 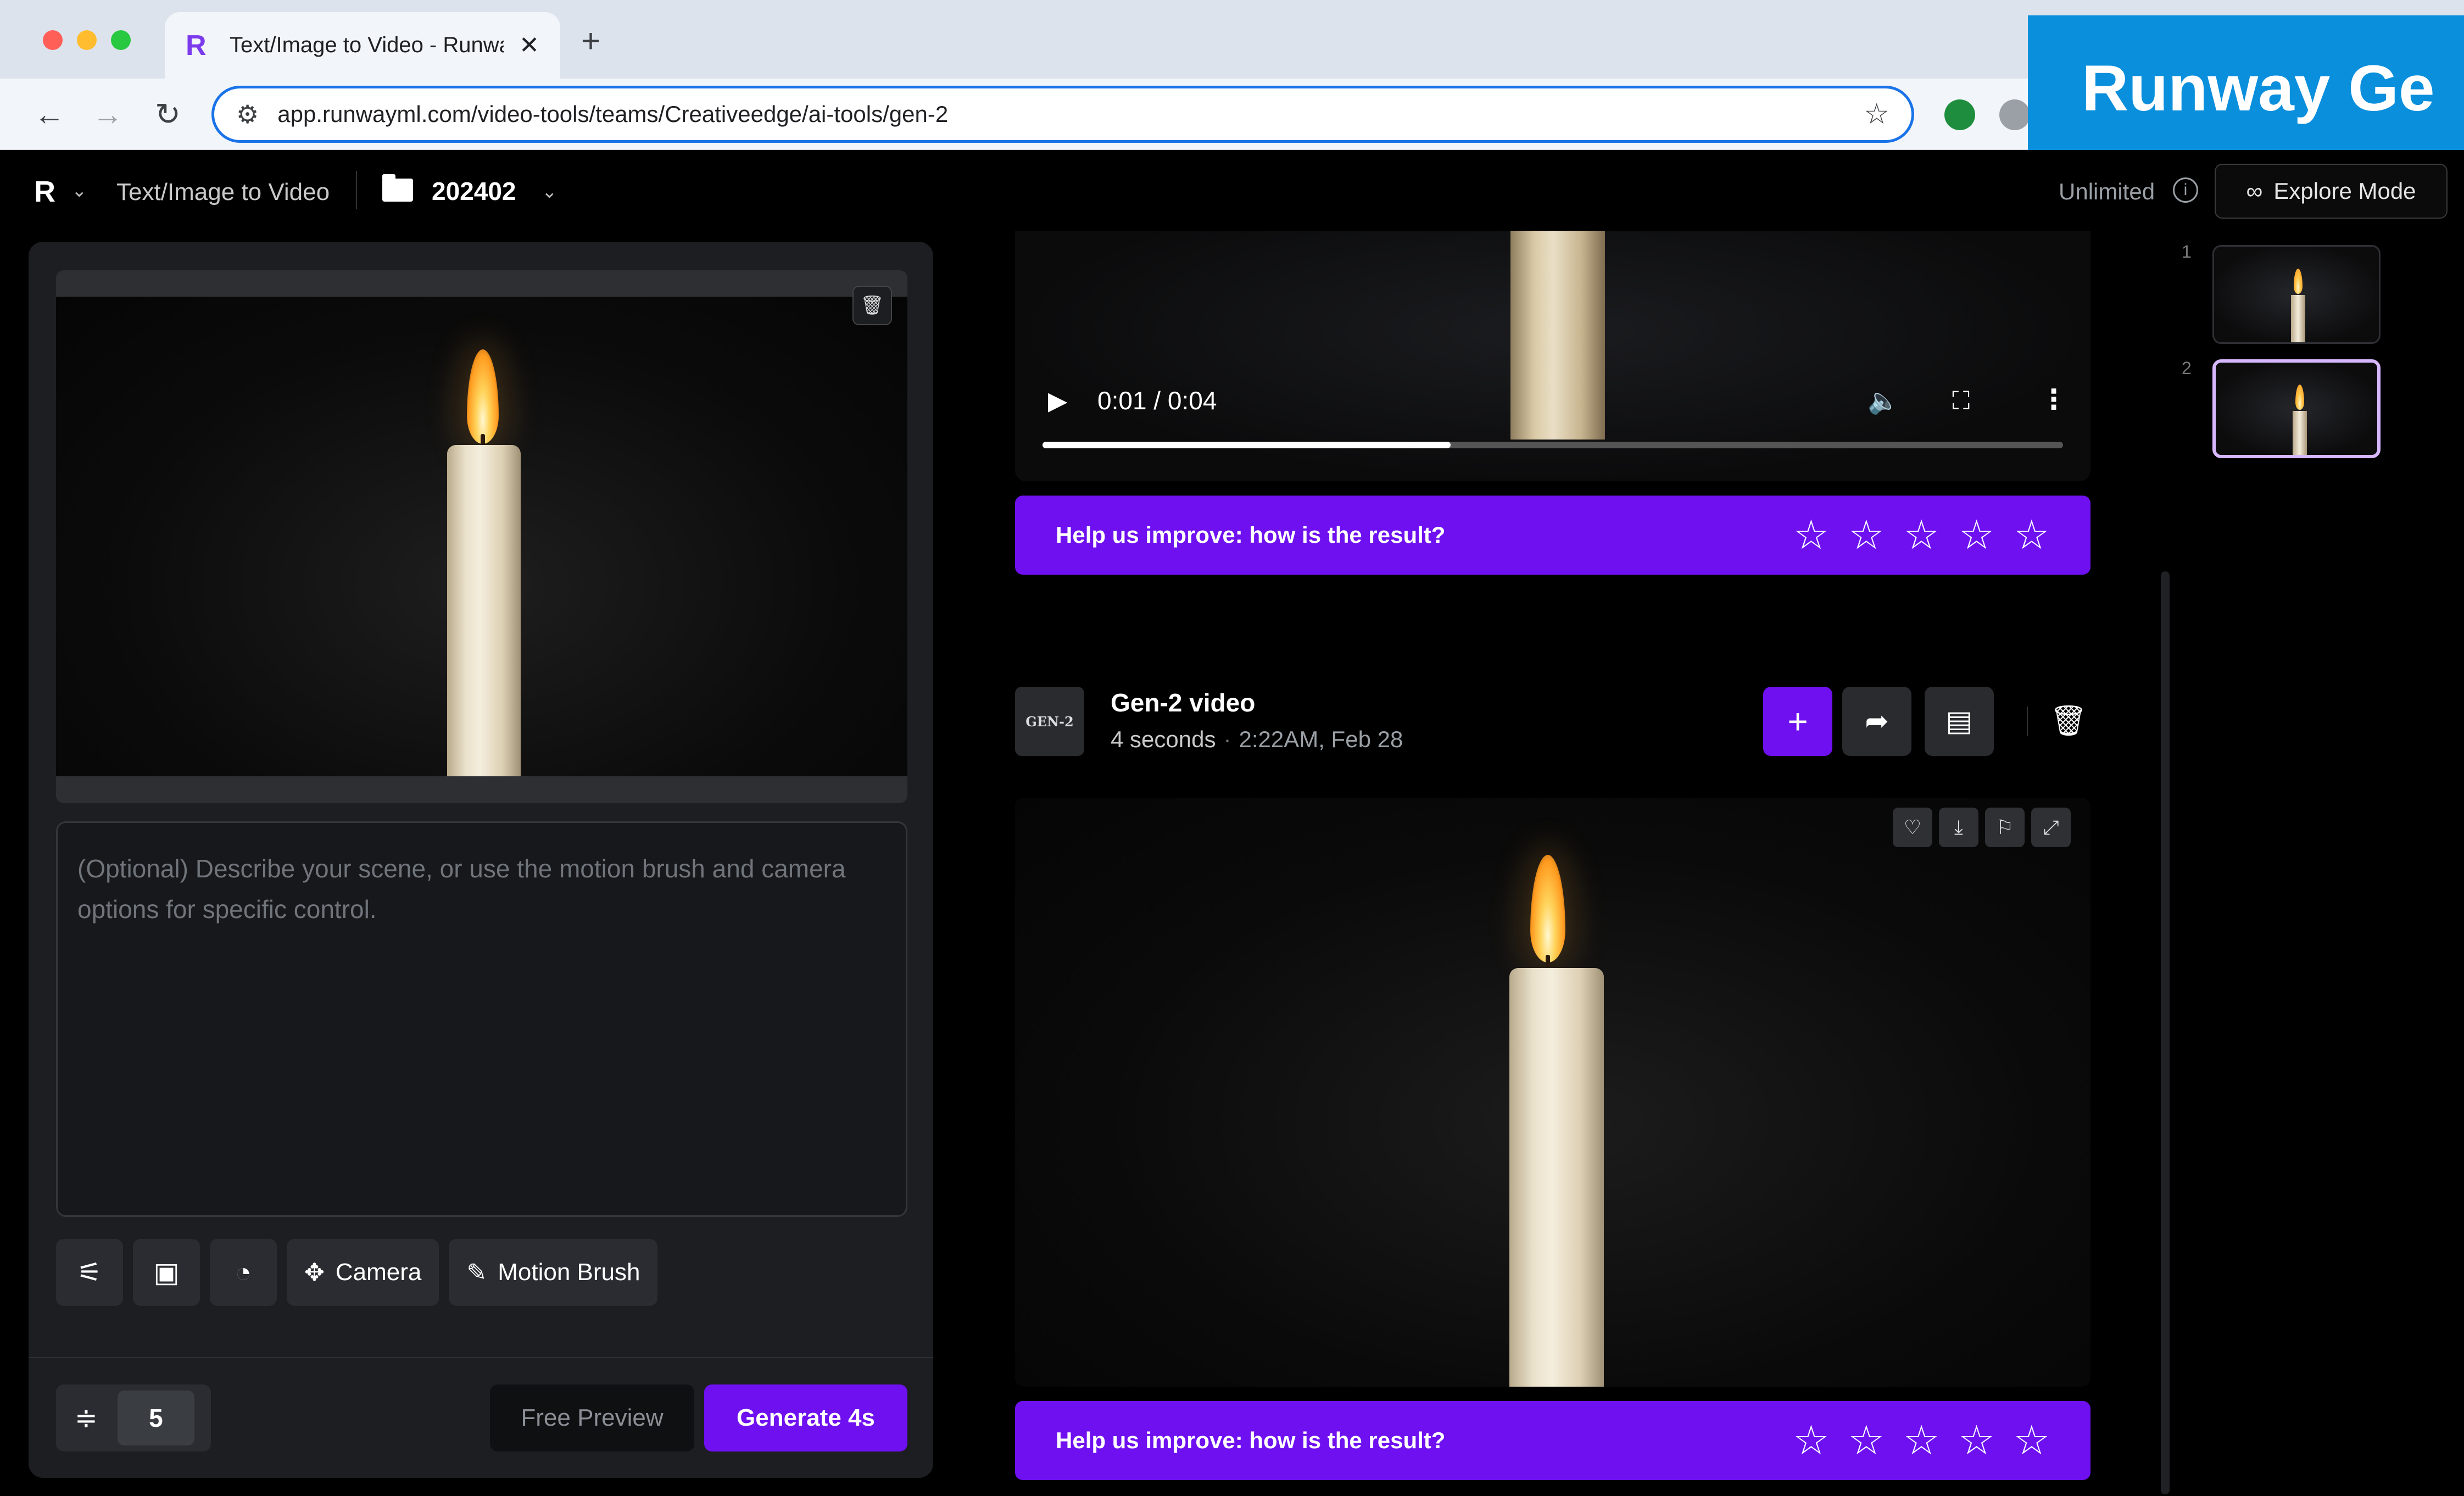 I want to click on play-icon: ▶, so click(x=1058, y=400).